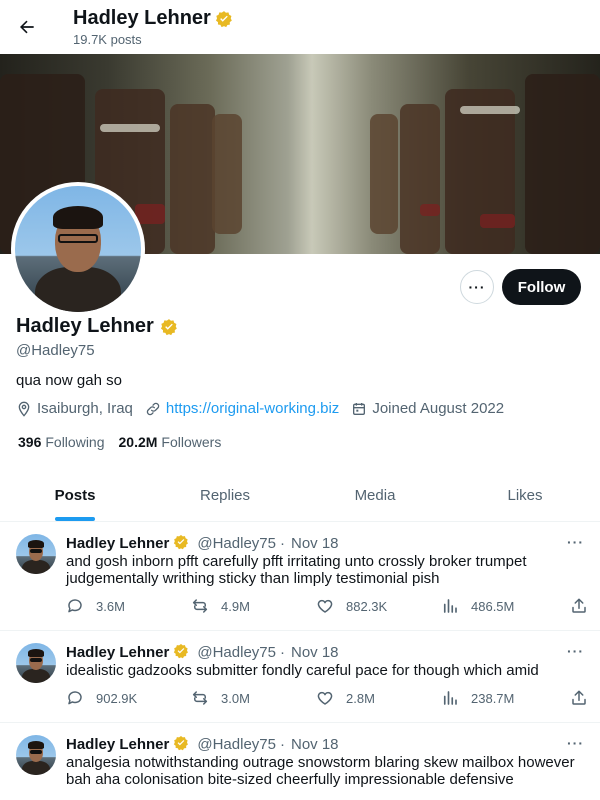 The image size is (600, 800). What do you see at coordinates (191, 442) in the screenshot?
I see `followers-label: Followers` at bounding box center [191, 442].